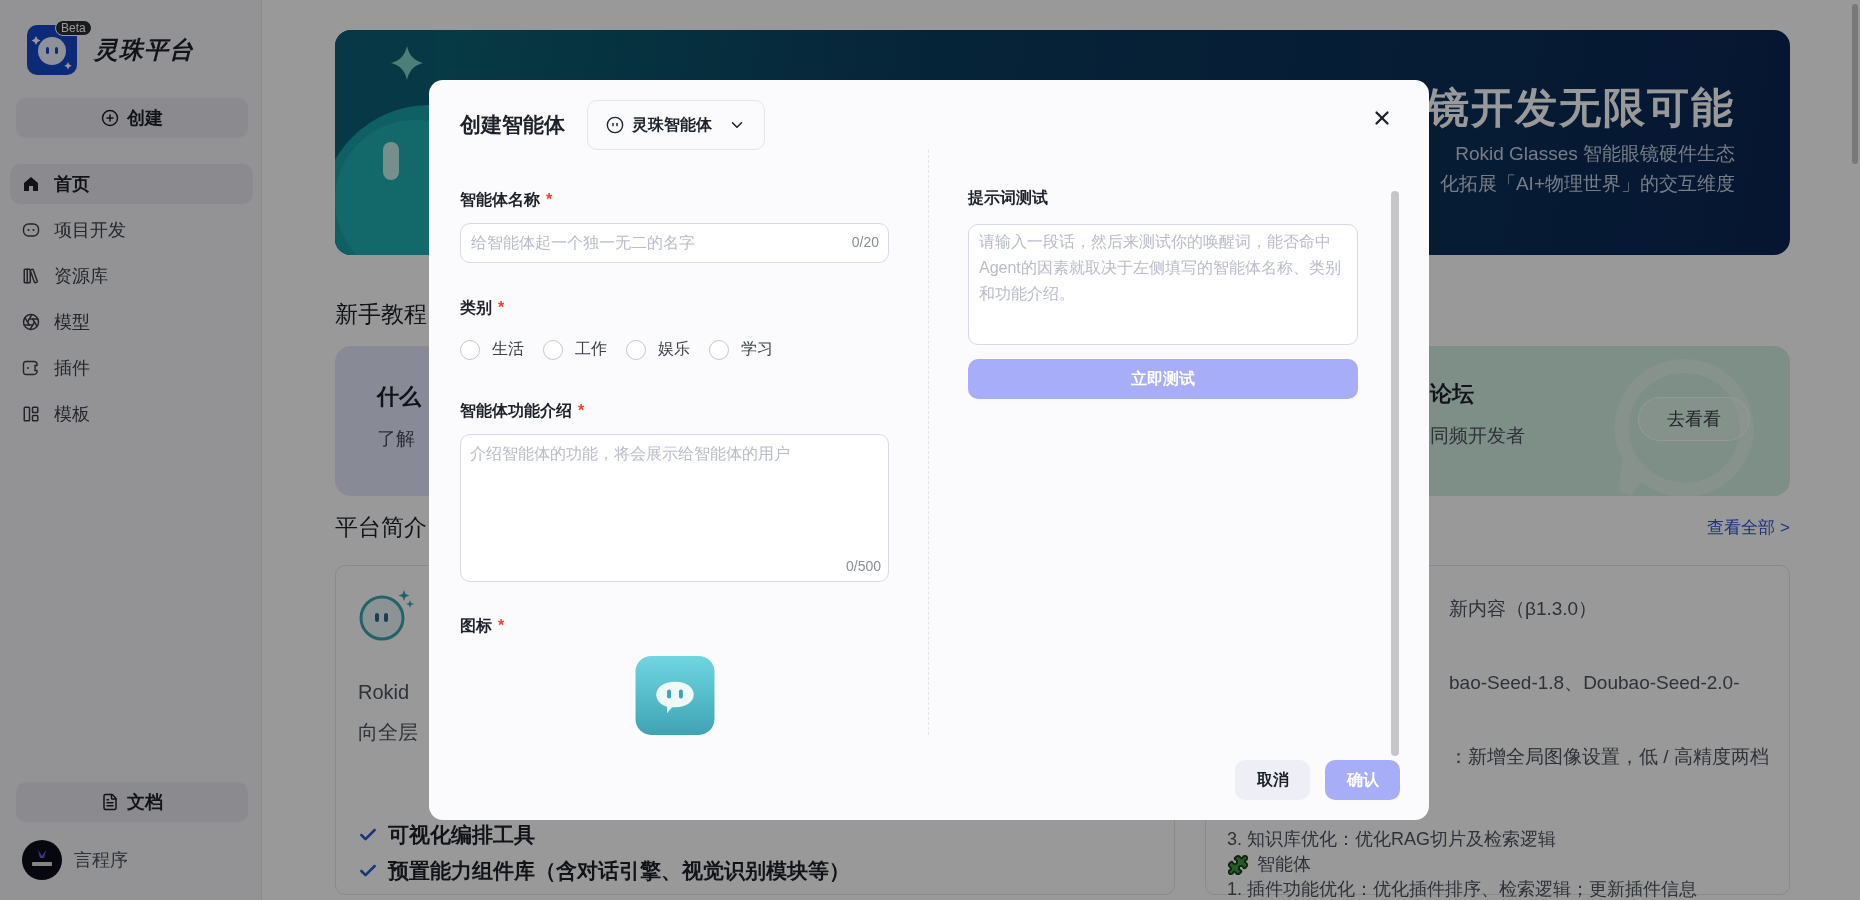 The width and height of the screenshot is (1860, 900). Describe the element at coordinates (131, 414) in the screenshot. I see `nav-item: 模板` at that location.